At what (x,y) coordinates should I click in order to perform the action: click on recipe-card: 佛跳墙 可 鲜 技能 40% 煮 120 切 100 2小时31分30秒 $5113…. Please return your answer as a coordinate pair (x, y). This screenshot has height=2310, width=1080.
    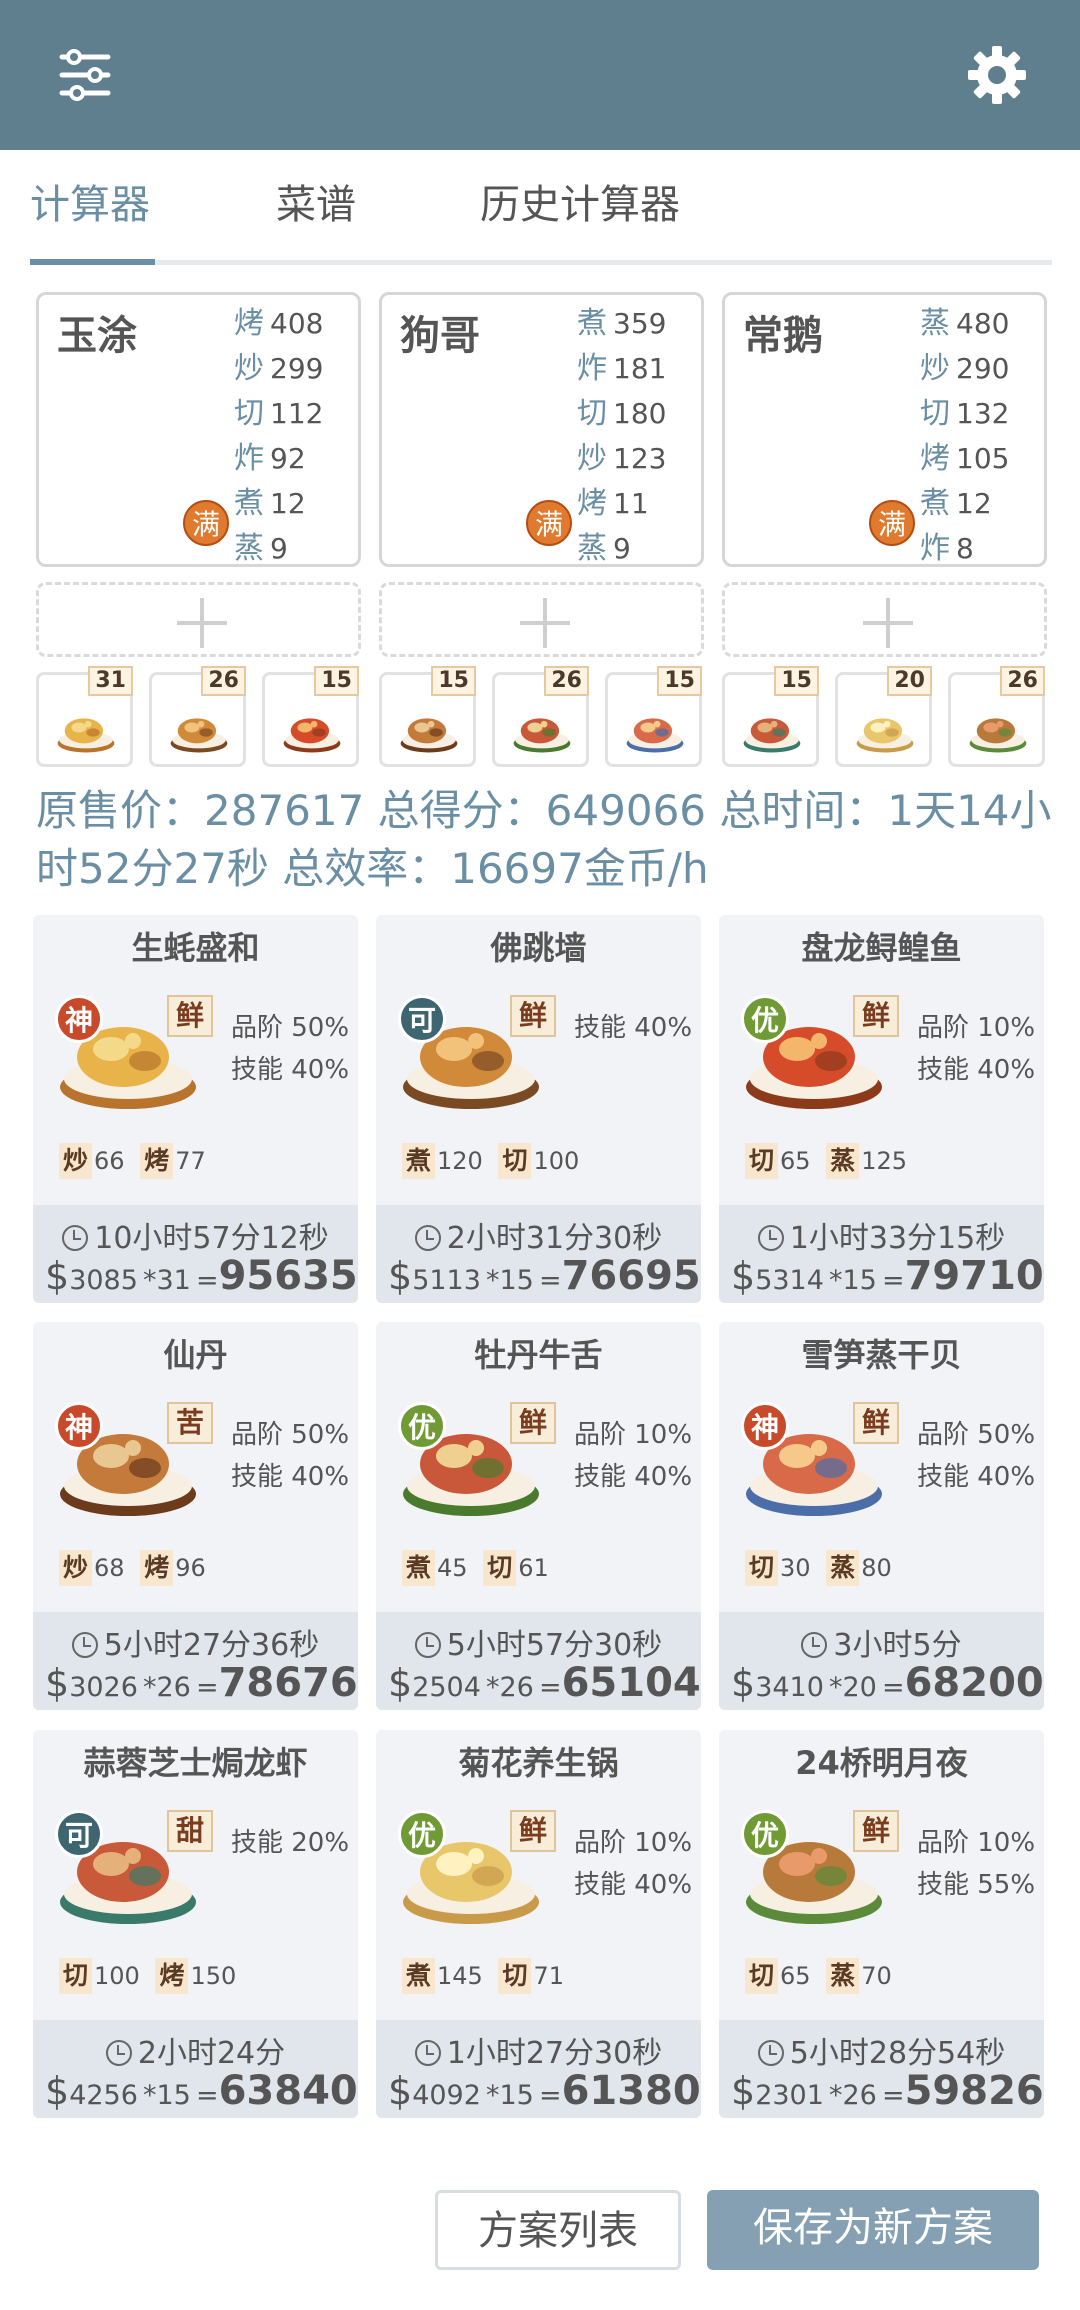
    Looking at the image, I should click on (538, 1109).